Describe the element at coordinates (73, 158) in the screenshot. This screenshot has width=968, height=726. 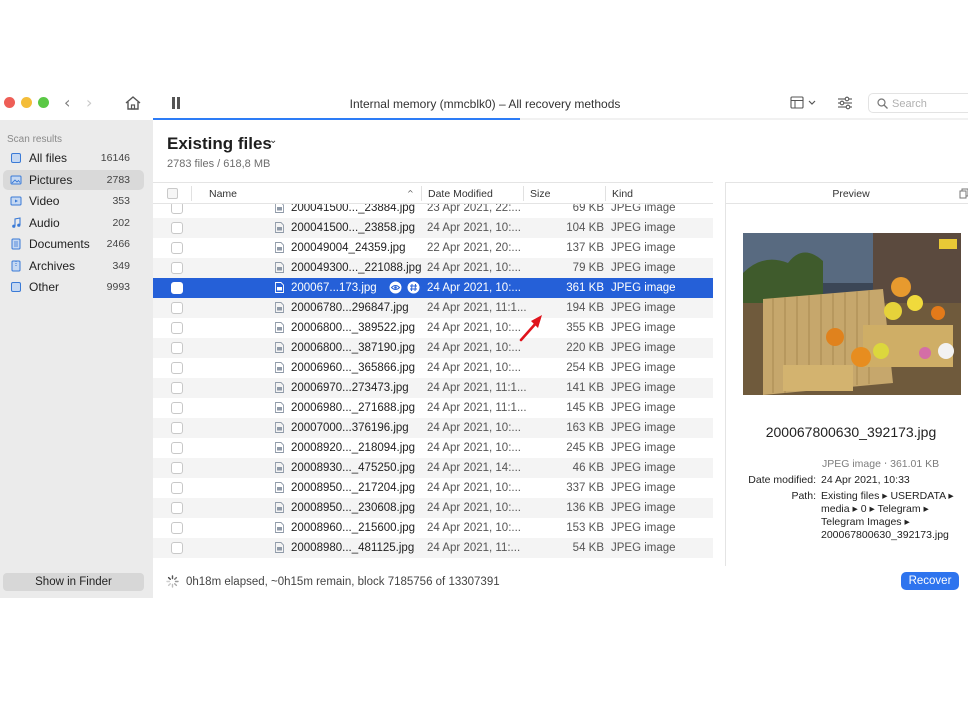
I see `sidebar-item-all-files: All files 16146` at that location.